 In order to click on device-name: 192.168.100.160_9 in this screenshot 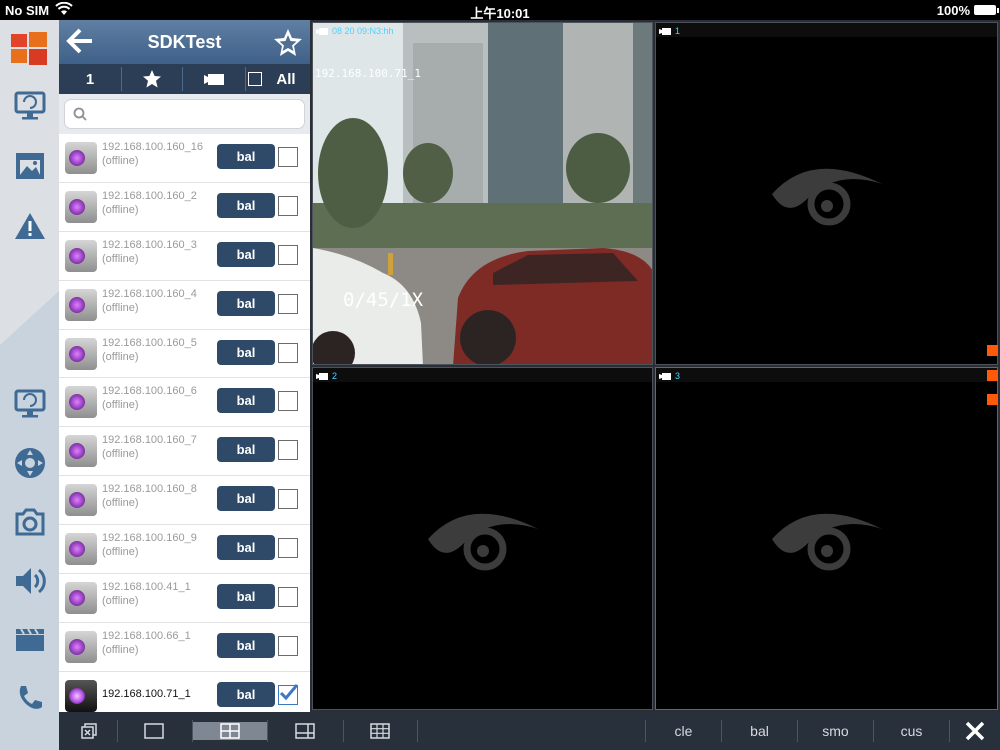, I will do `click(149, 538)`.